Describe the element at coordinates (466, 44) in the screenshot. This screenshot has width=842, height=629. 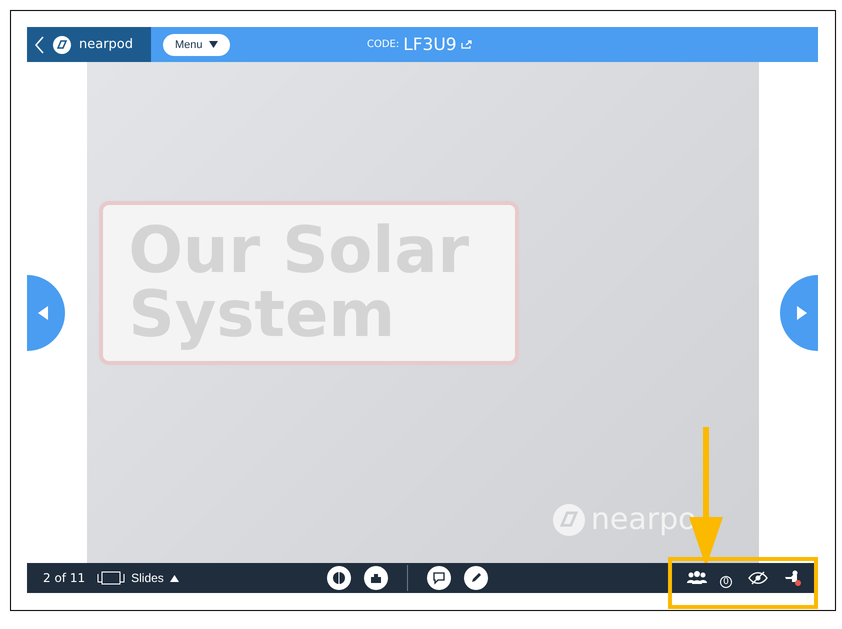
I see `share-icon` at that location.